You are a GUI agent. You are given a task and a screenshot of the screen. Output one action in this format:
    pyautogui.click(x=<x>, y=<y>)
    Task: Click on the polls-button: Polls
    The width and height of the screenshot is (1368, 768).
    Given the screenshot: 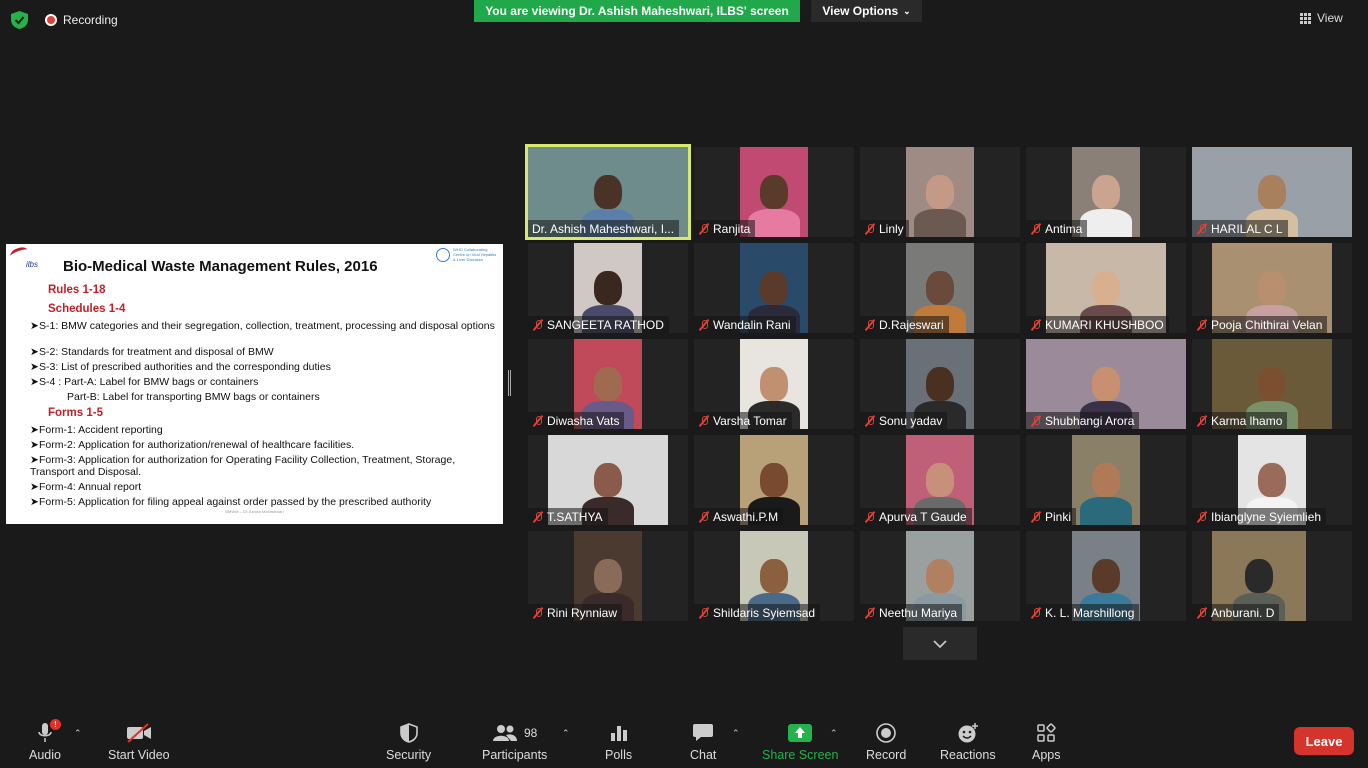 What is the action you would take?
    pyautogui.click(x=618, y=742)
    